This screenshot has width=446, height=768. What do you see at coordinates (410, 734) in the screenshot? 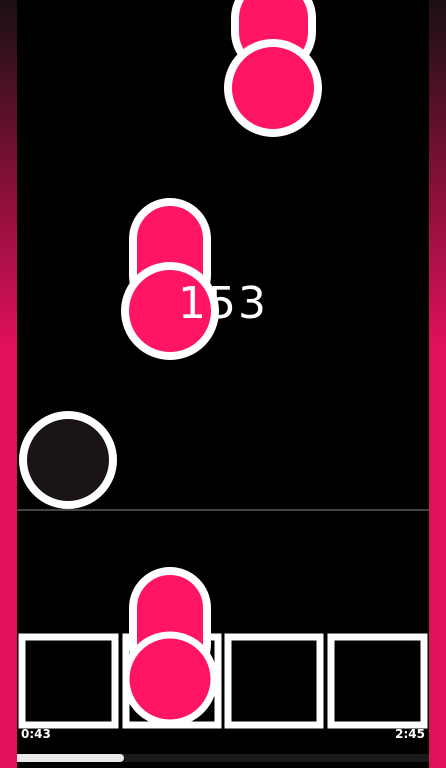
I see `time-total: 2:45` at bounding box center [410, 734].